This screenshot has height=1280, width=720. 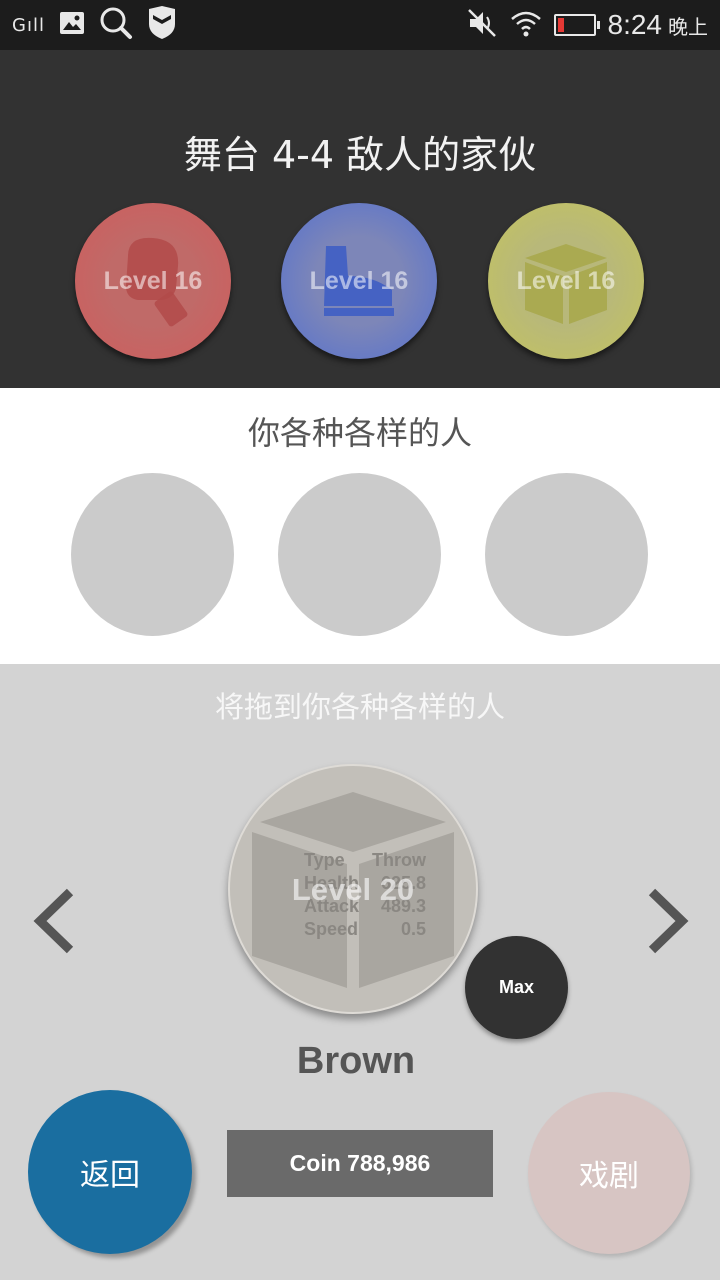 I want to click on enemy-slot-3: Level 16, so click(x=566, y=281).